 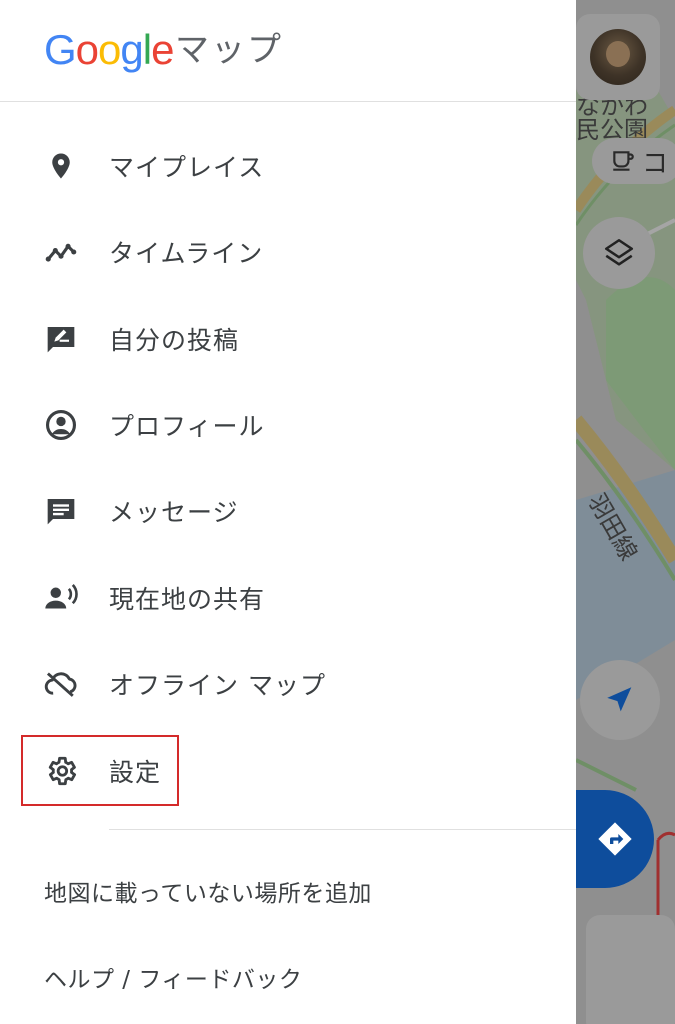 I want to click on directions-icon, so click(x=615, y=839).